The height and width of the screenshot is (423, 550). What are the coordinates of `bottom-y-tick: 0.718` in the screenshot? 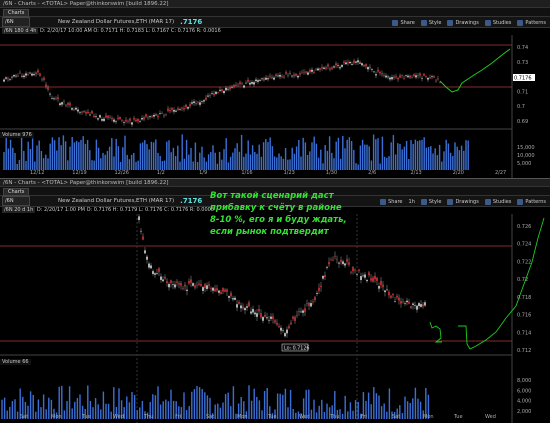 It's located at (524, 298).